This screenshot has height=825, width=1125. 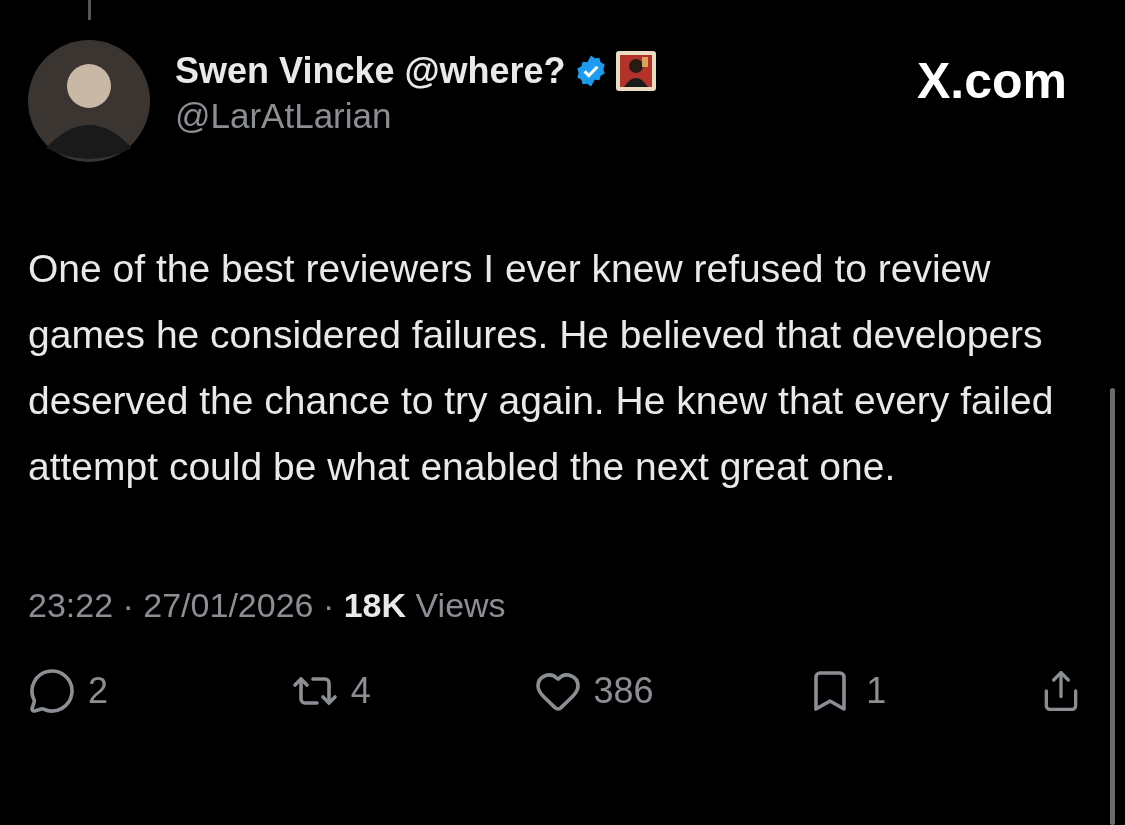 What do you see at coordinates (991, 81) in the screenshot?
I see `source-label: X.com` at bounding box center [991, 81].